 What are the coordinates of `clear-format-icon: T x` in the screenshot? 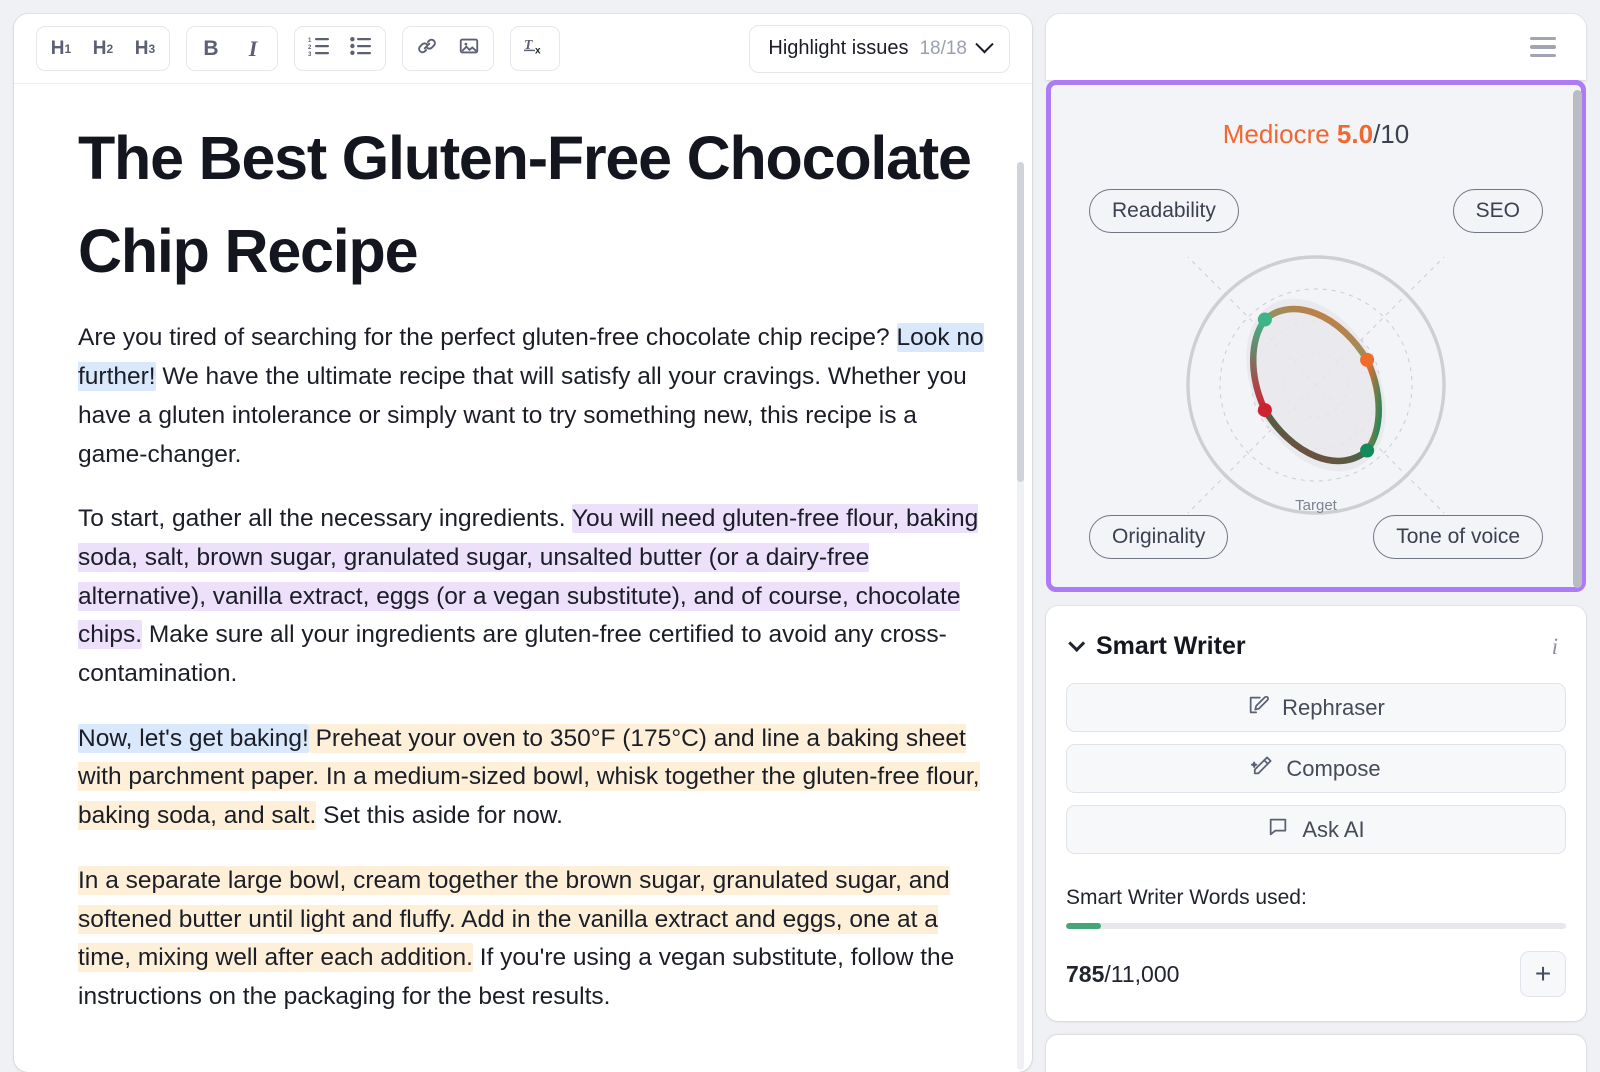 It's located at (535, 49).